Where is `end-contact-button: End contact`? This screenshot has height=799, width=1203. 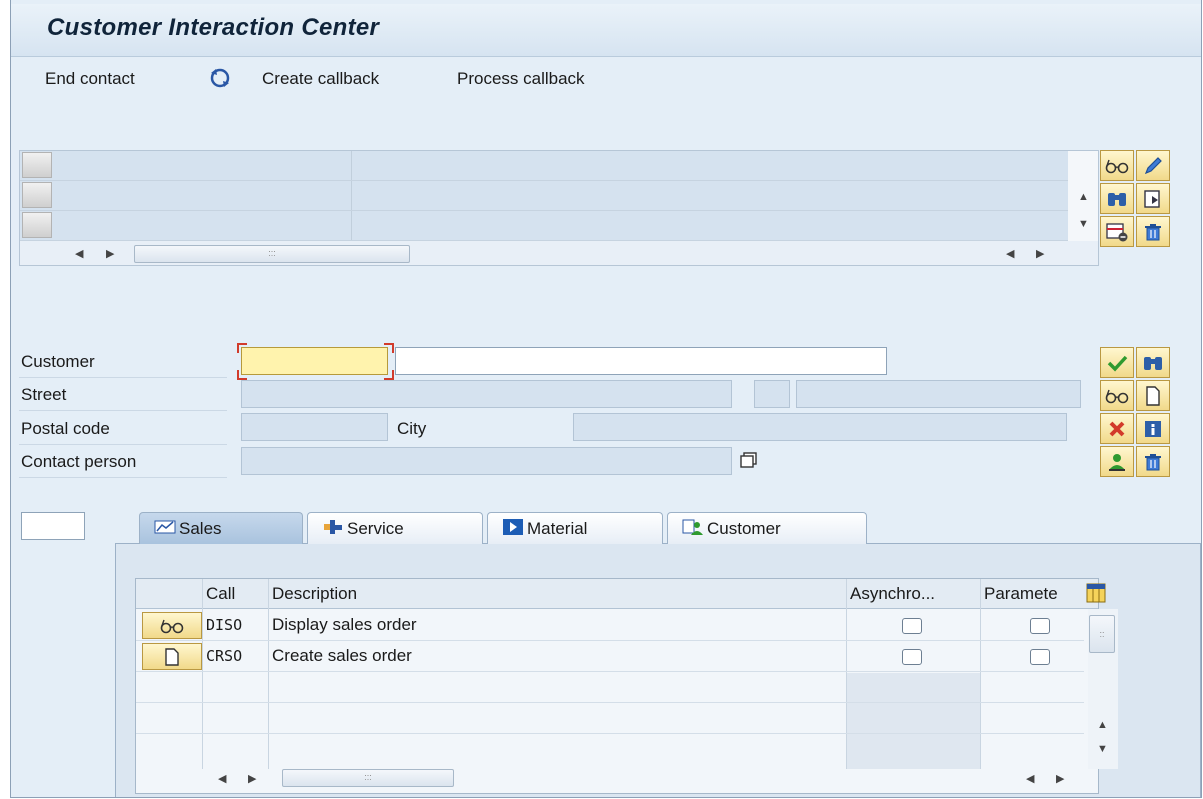 end-contact-button: End contact is located at coordinates (90, 79).